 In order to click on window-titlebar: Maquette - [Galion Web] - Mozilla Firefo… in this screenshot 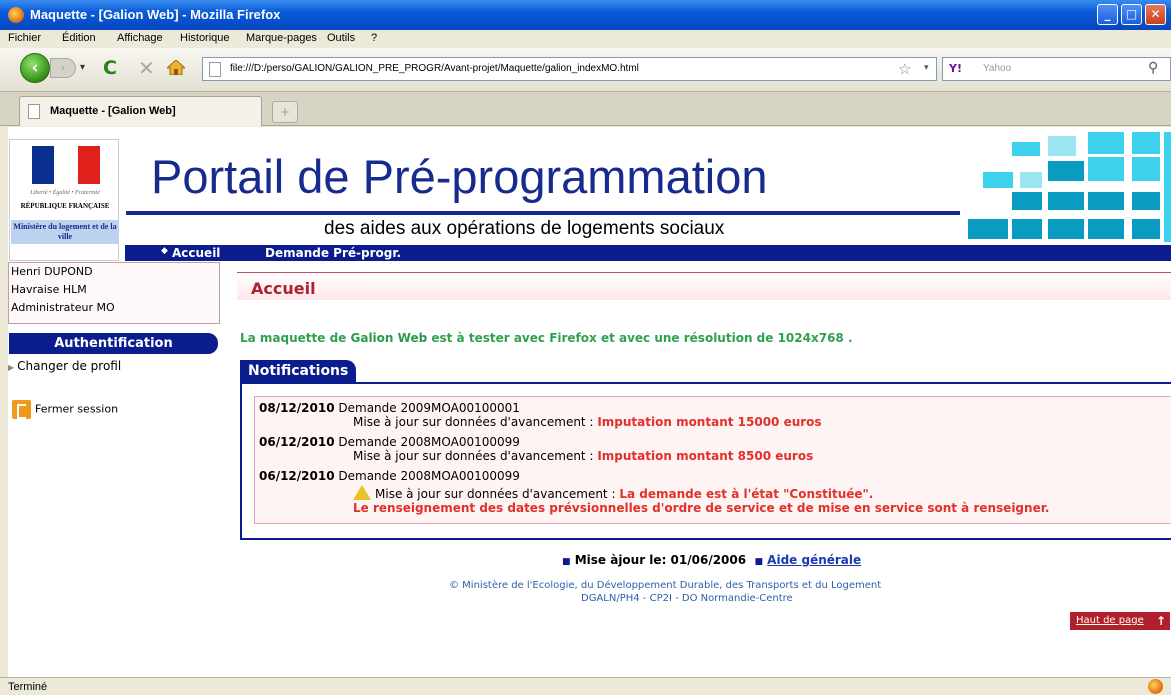, I will do `click(585, 15)`.